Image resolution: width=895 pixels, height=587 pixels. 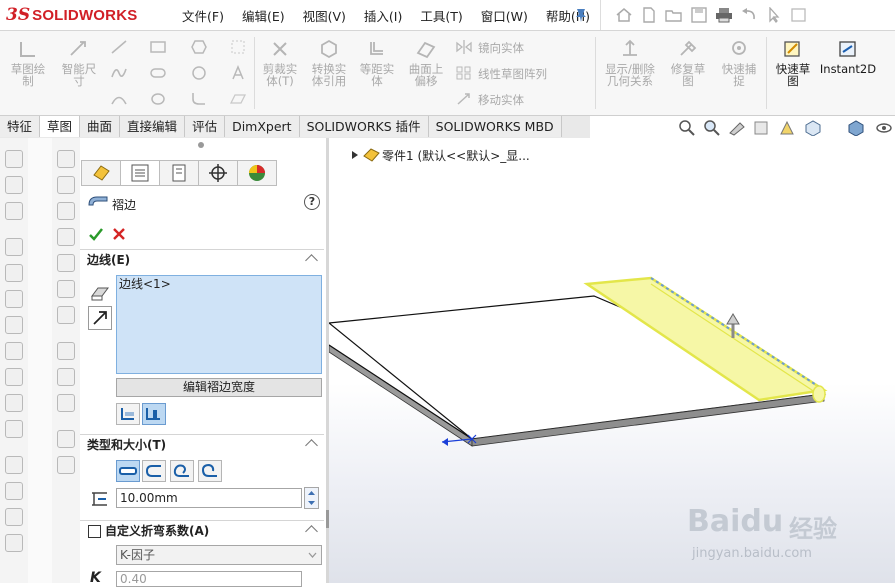 What do you see at coordinates (238, 73) in the screenshot?
I see `text-icon` at bounding box center [238, 73].